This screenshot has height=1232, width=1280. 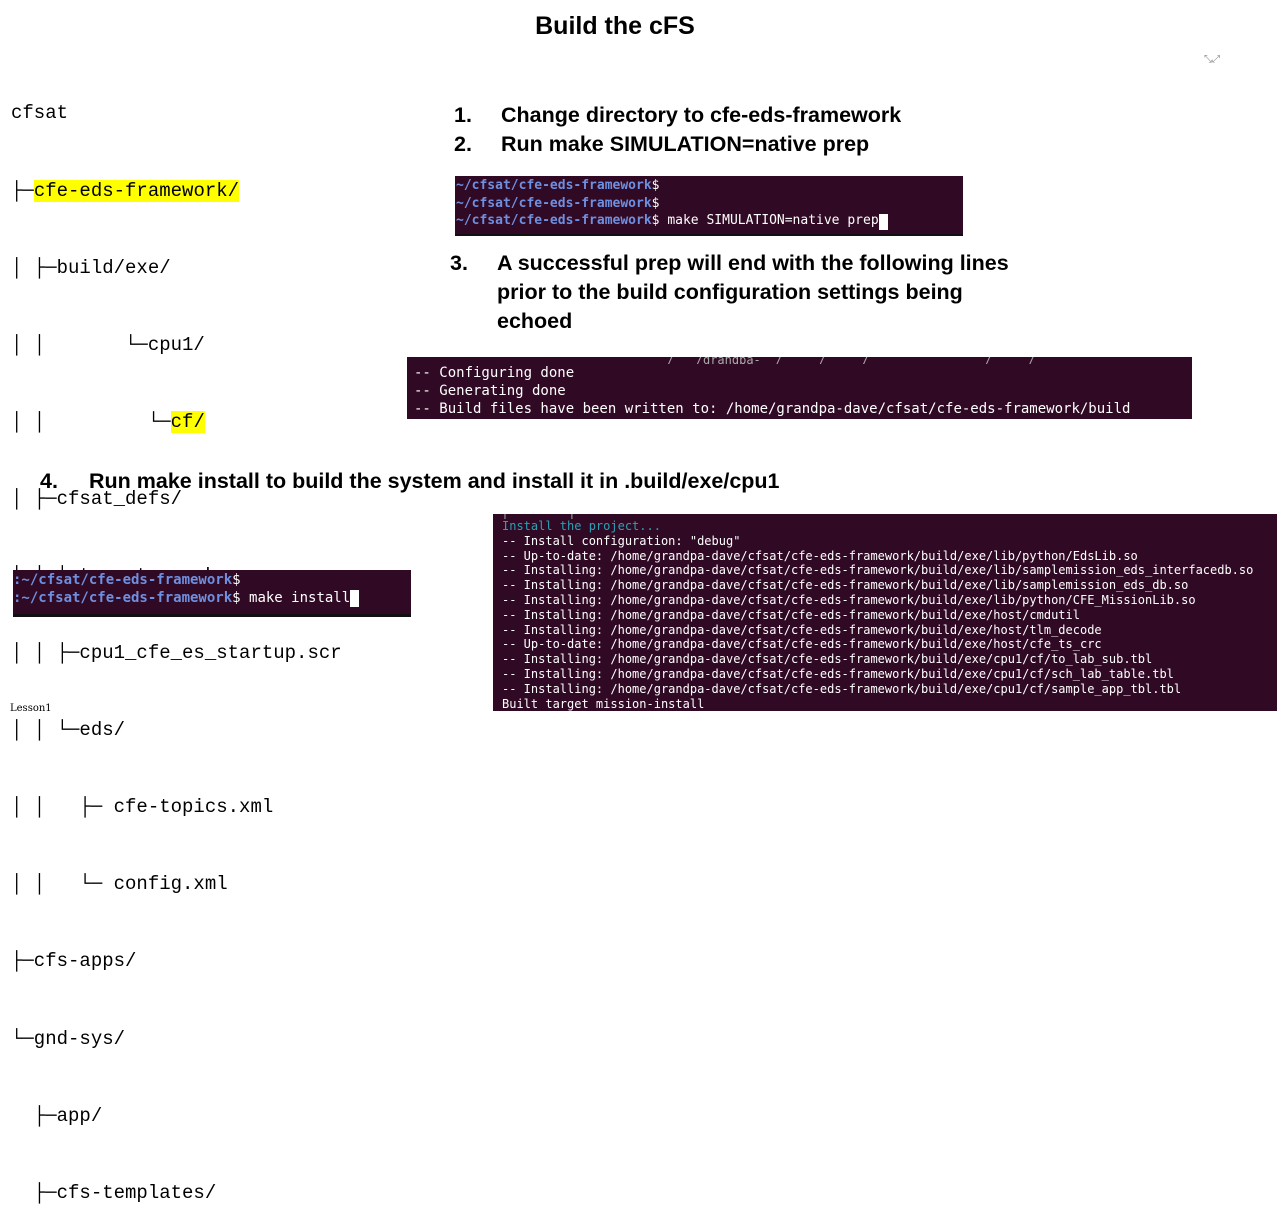 What do you see at coordinates (459, 263) in the screenshot?
I see `step-number: 3.` at bounding box center [459, 263].